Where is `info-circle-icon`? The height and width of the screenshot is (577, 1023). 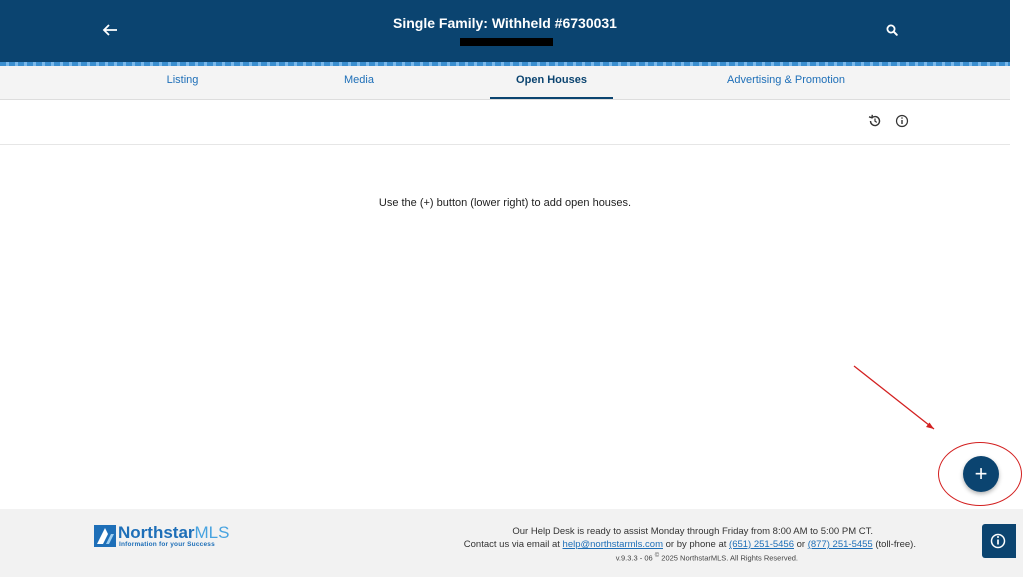
info-circle-icon is located at coordinates (998, 541).